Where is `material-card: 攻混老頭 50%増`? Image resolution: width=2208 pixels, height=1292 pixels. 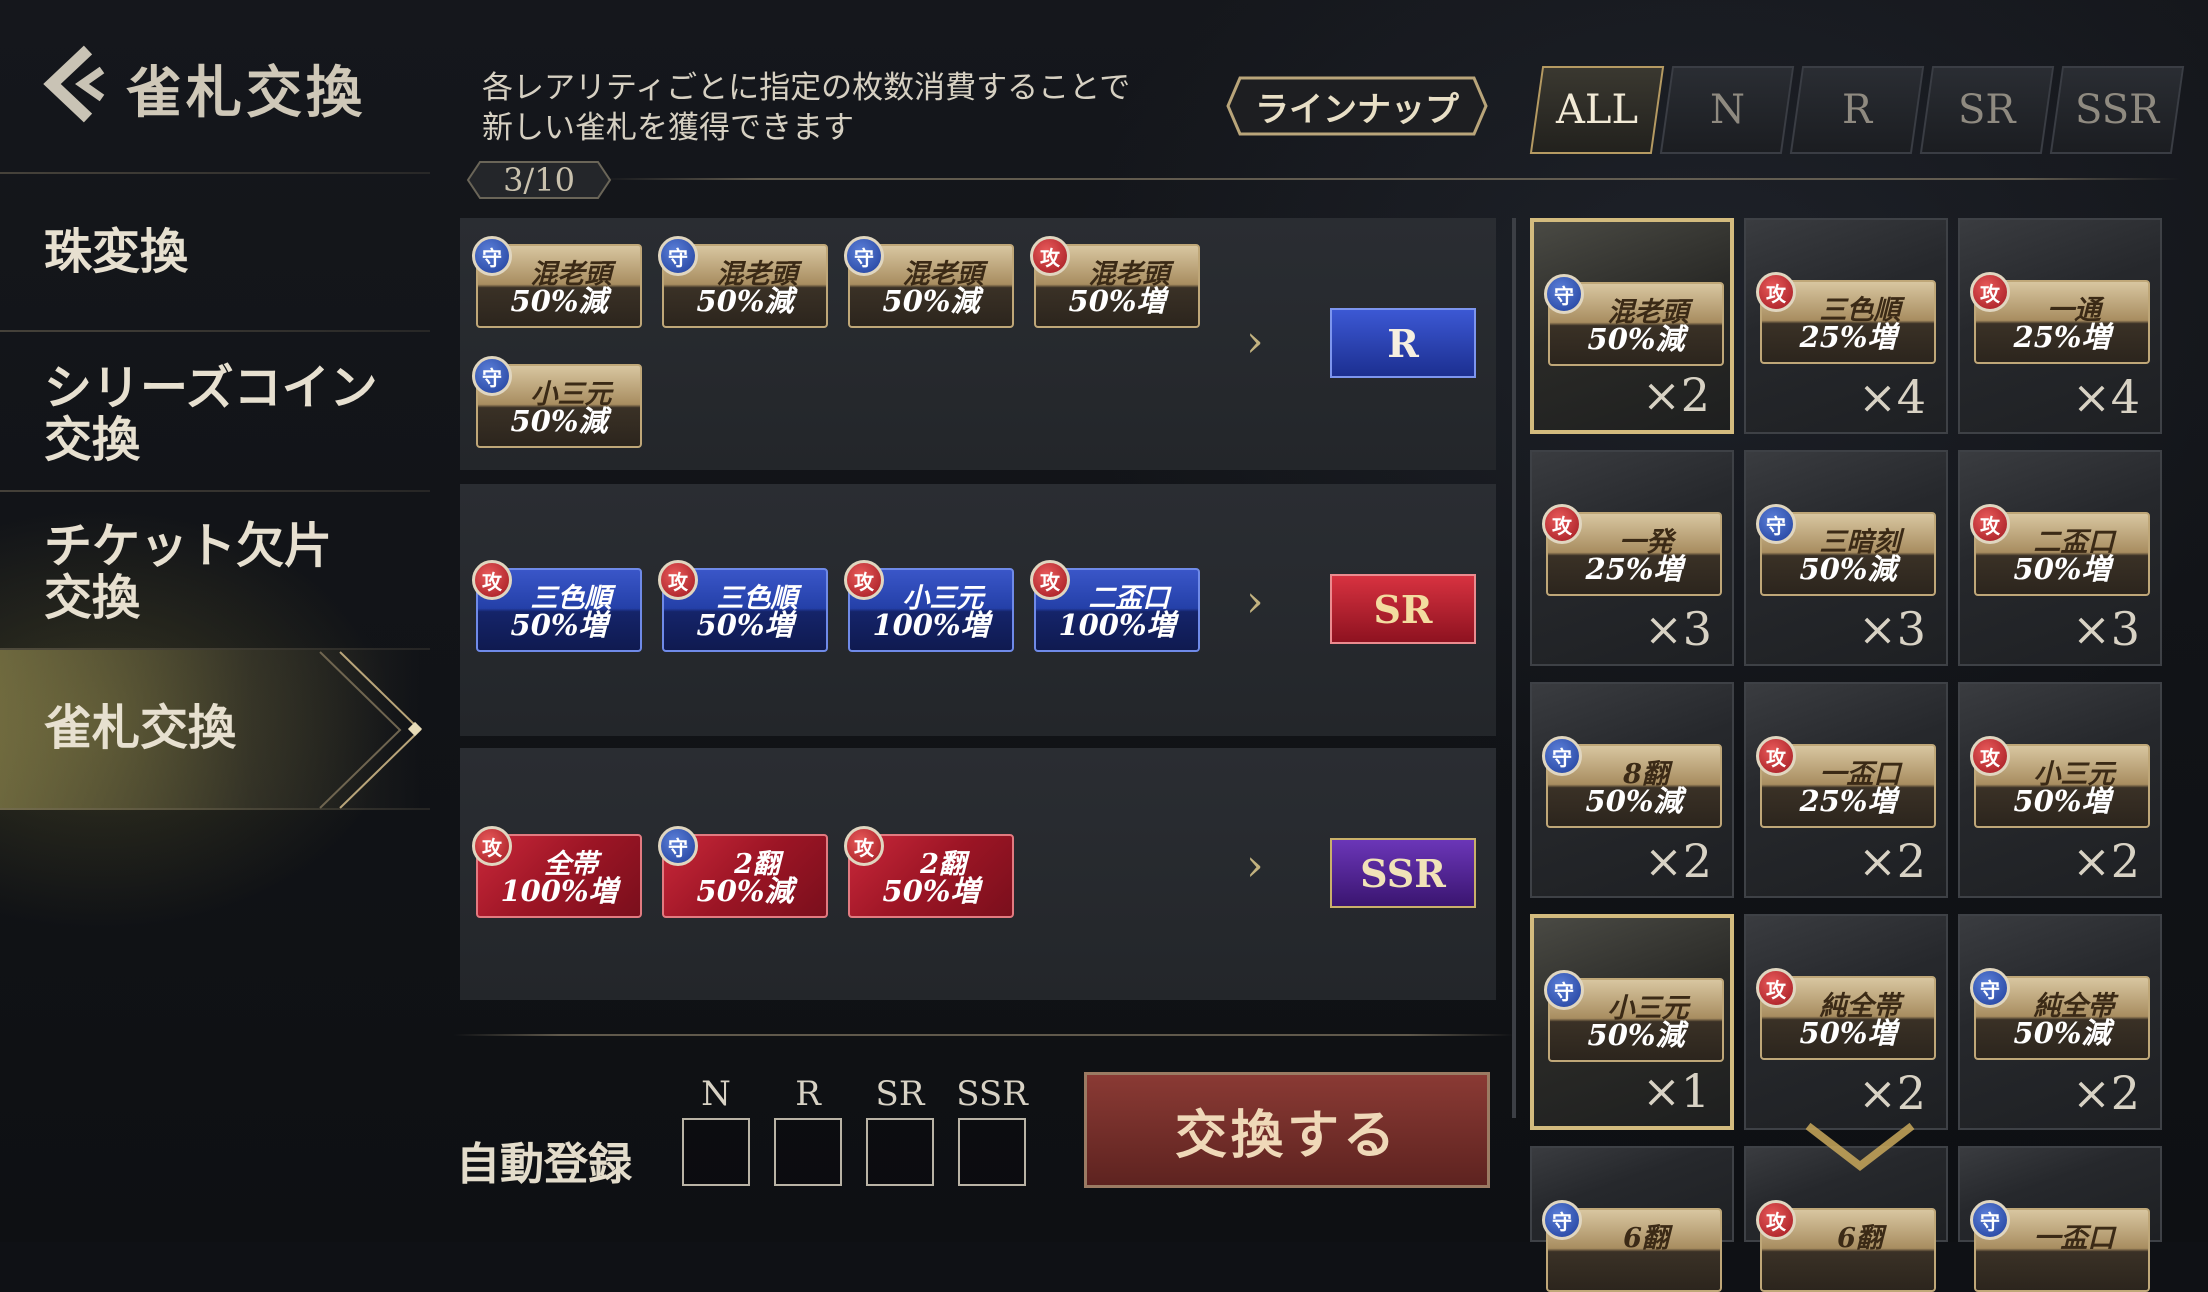 material-card: 攻混老頭 50%増 is located at coordinates (1115, 282).